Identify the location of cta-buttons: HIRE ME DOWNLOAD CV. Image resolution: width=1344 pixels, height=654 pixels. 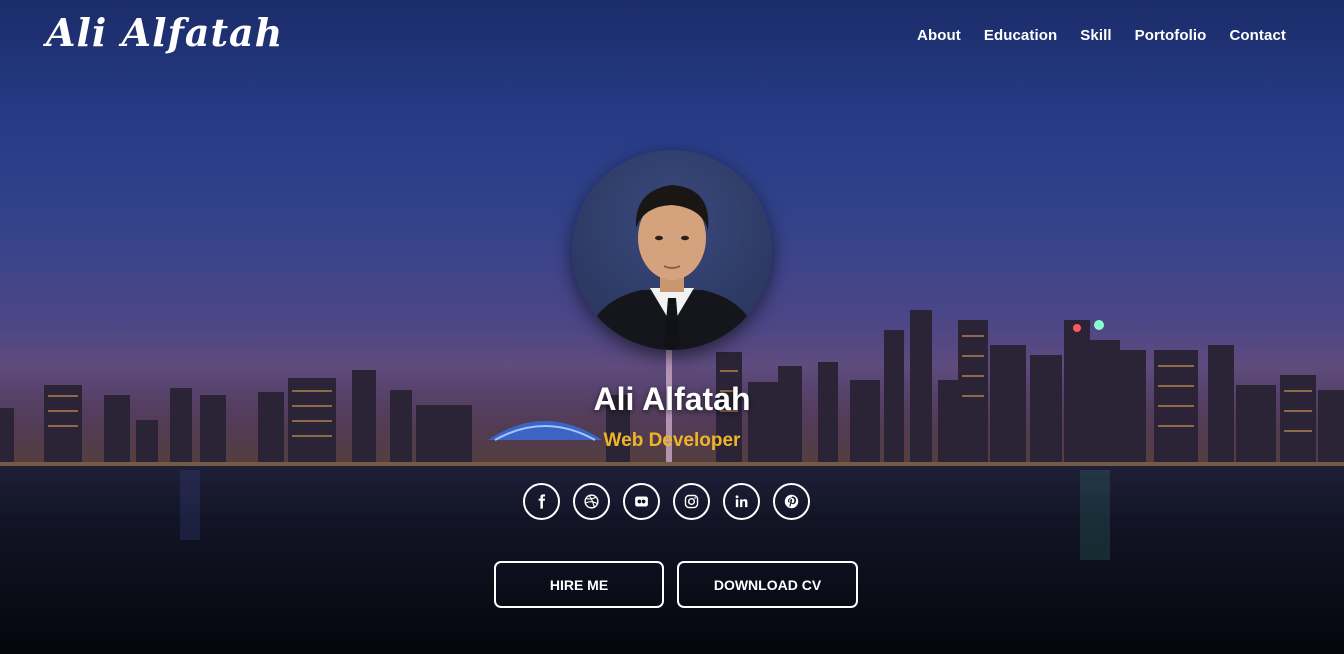
(676, 584).